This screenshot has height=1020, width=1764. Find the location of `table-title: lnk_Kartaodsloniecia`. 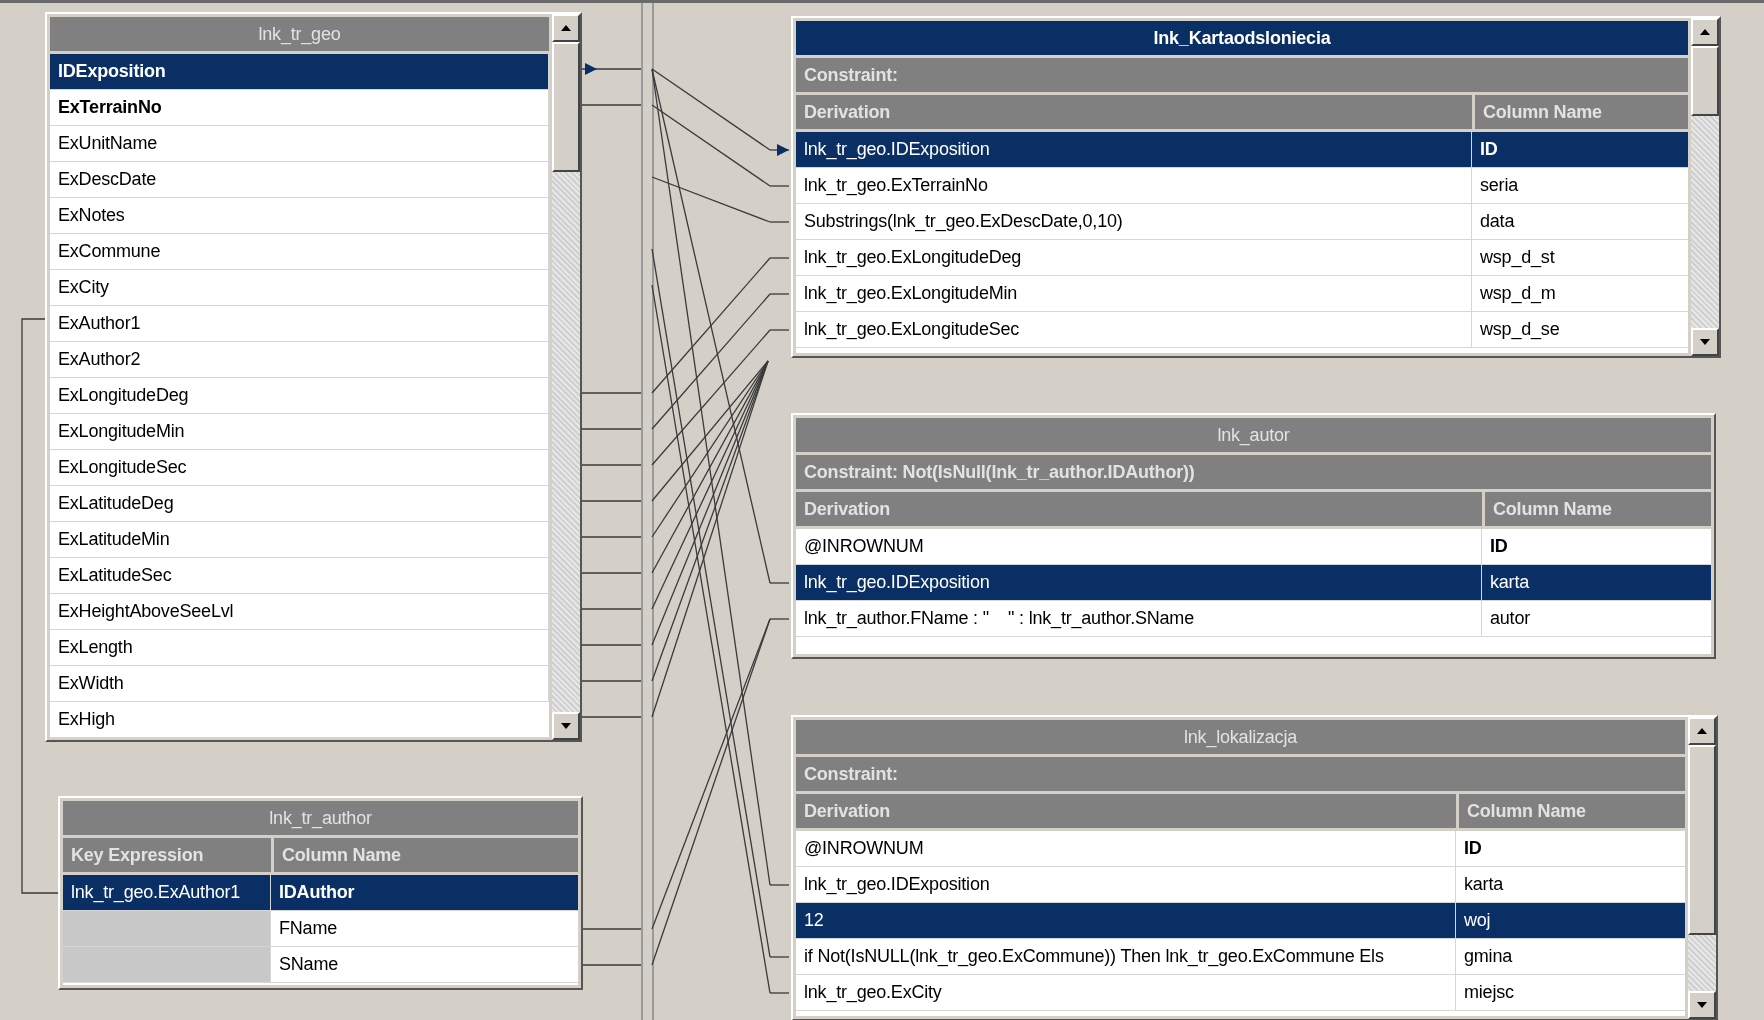

table-title: lnk_Kartaodsloniecia is located at coordinates (1242, 38).